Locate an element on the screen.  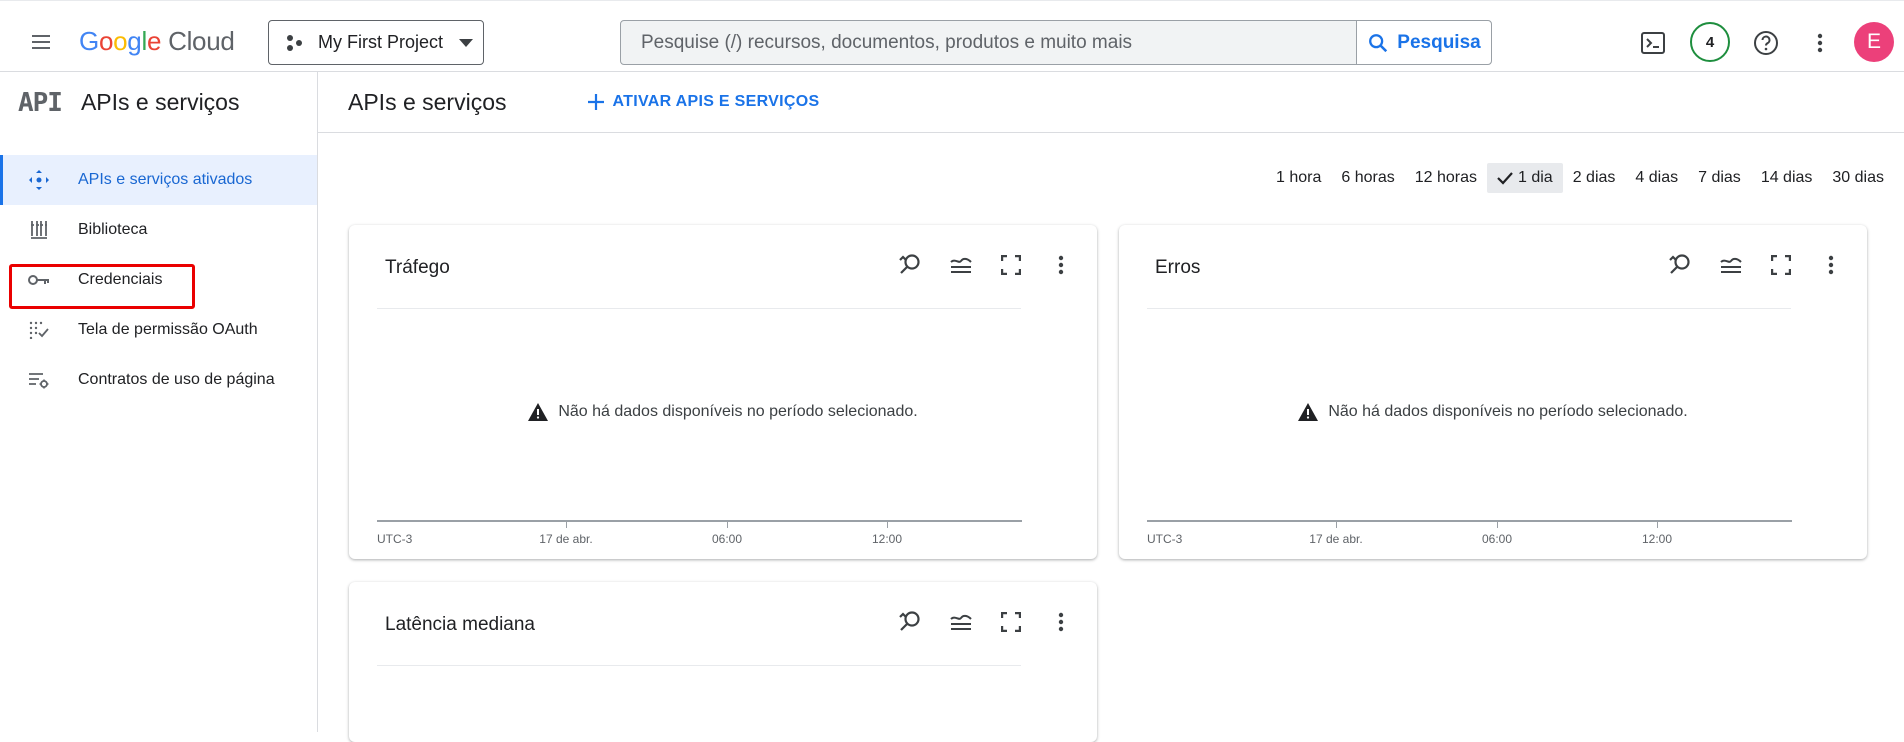
search-button: Pesquisa is located at coordinates (1423, 42).